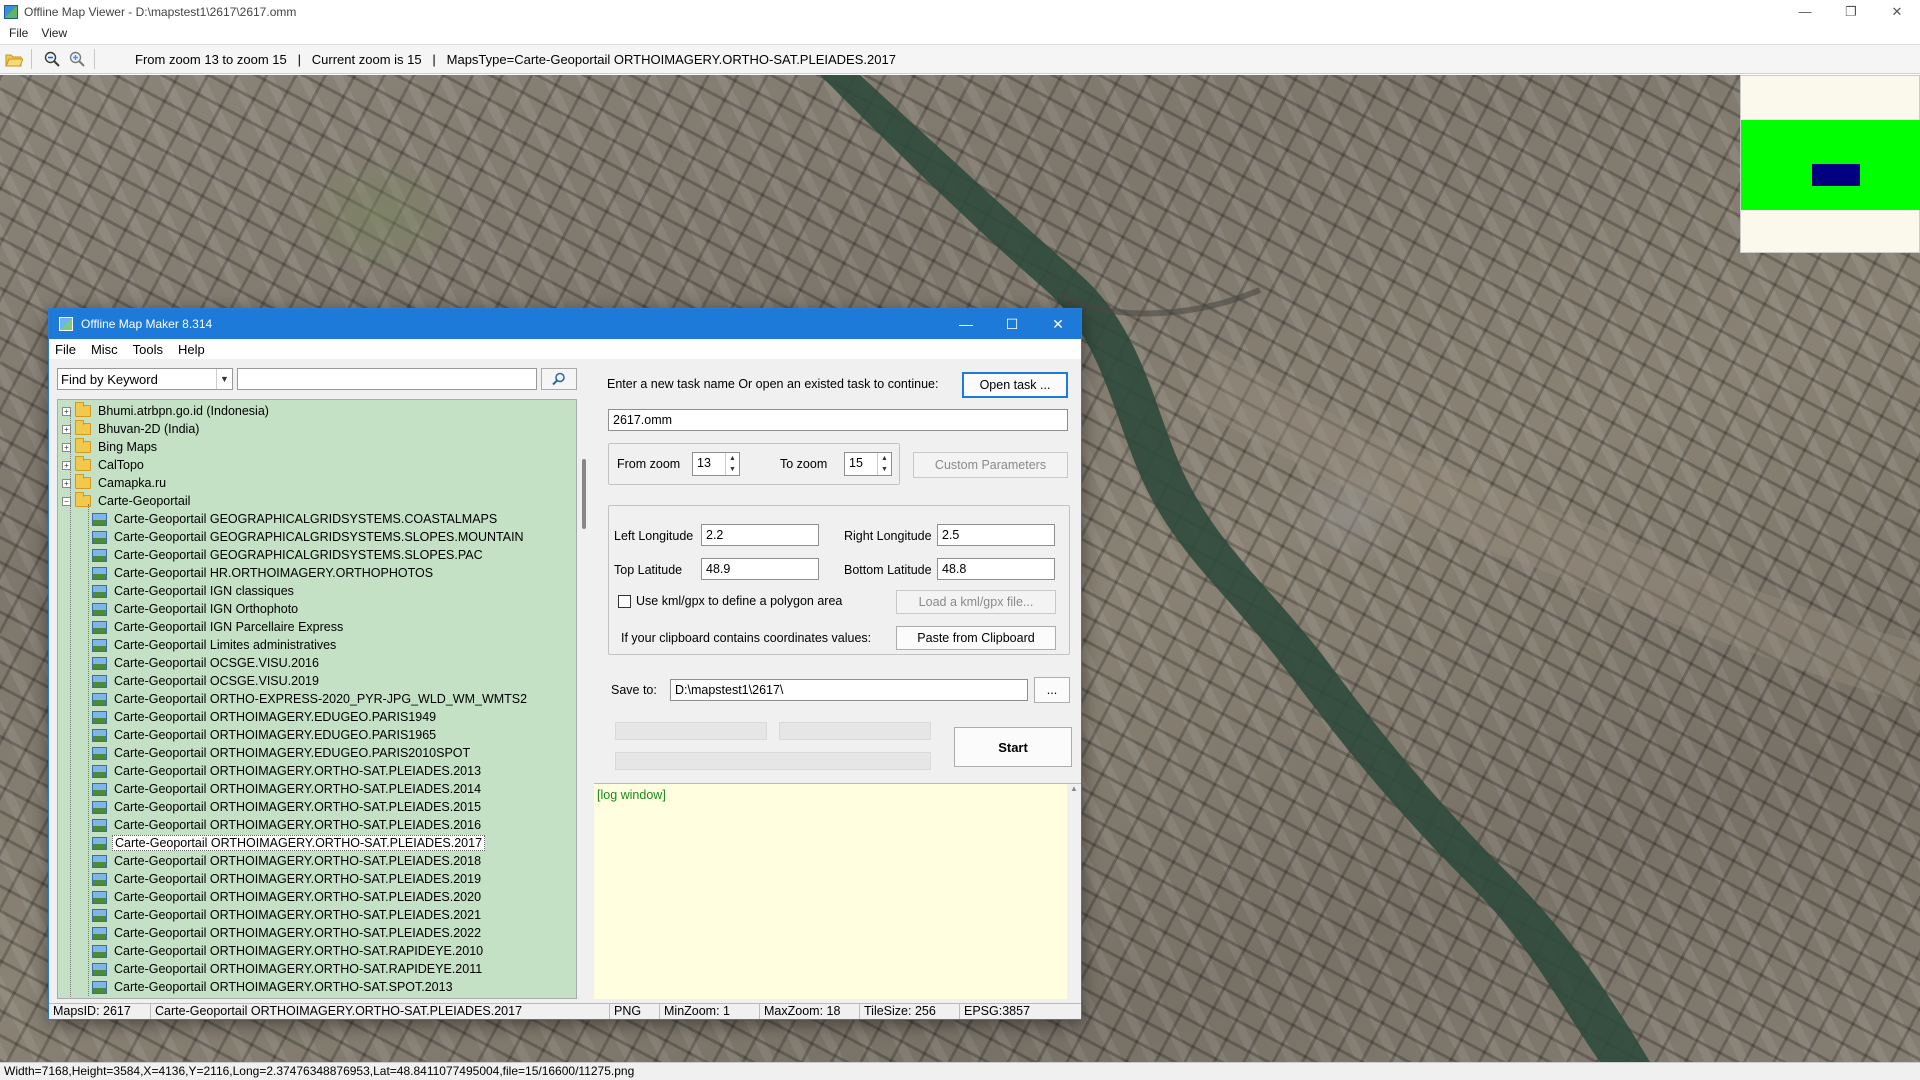 The height and width of the screenshot is (1080, 1920). I want to click on open-folder-icon, so click(14, 59).